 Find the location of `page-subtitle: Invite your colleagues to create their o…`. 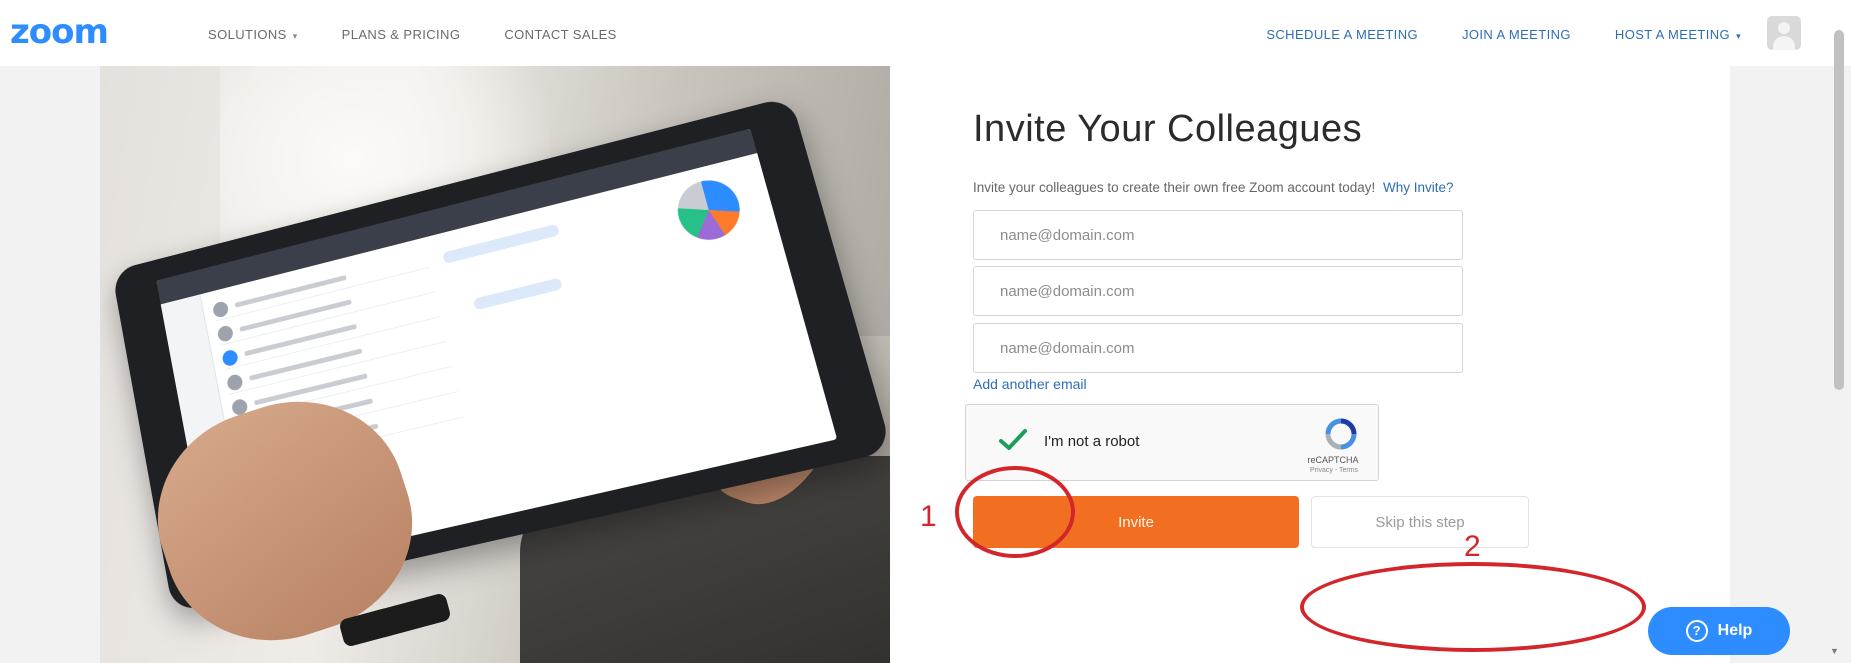

page-subtitle: Invite your colleagues to create their o… is located at coordinates (1213, 187).